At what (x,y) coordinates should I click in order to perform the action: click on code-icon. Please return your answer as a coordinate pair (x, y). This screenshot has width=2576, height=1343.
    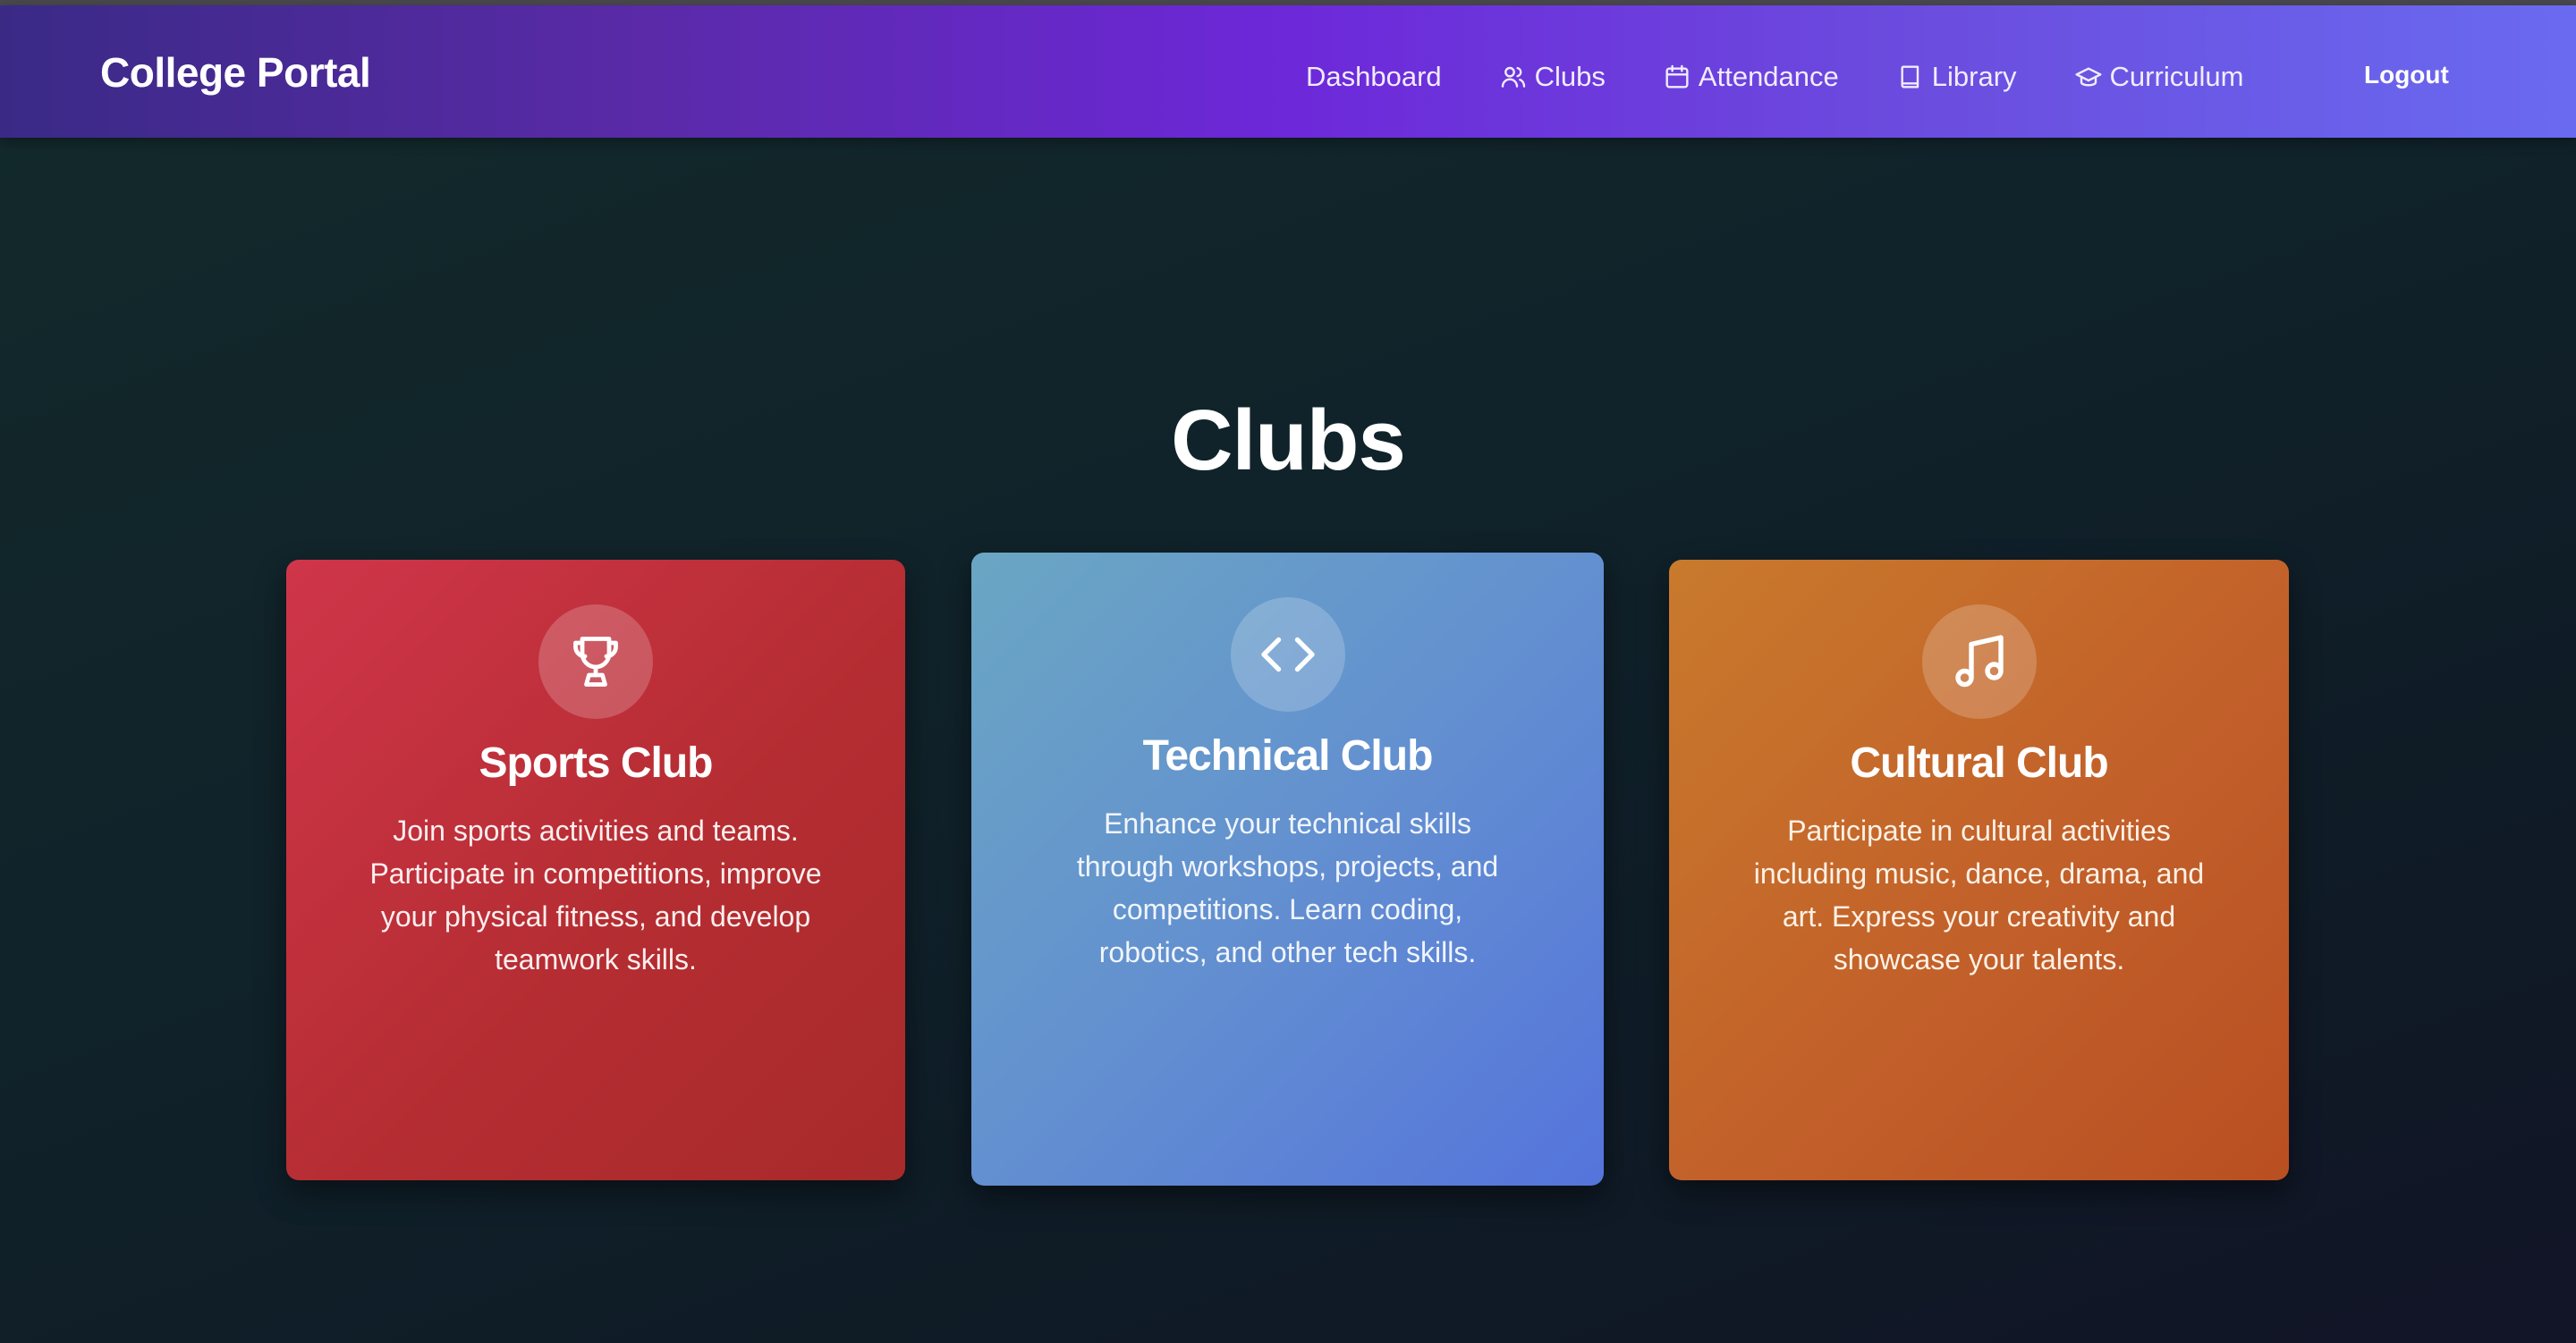
    Looking at the image, I should click on (1287, 654).